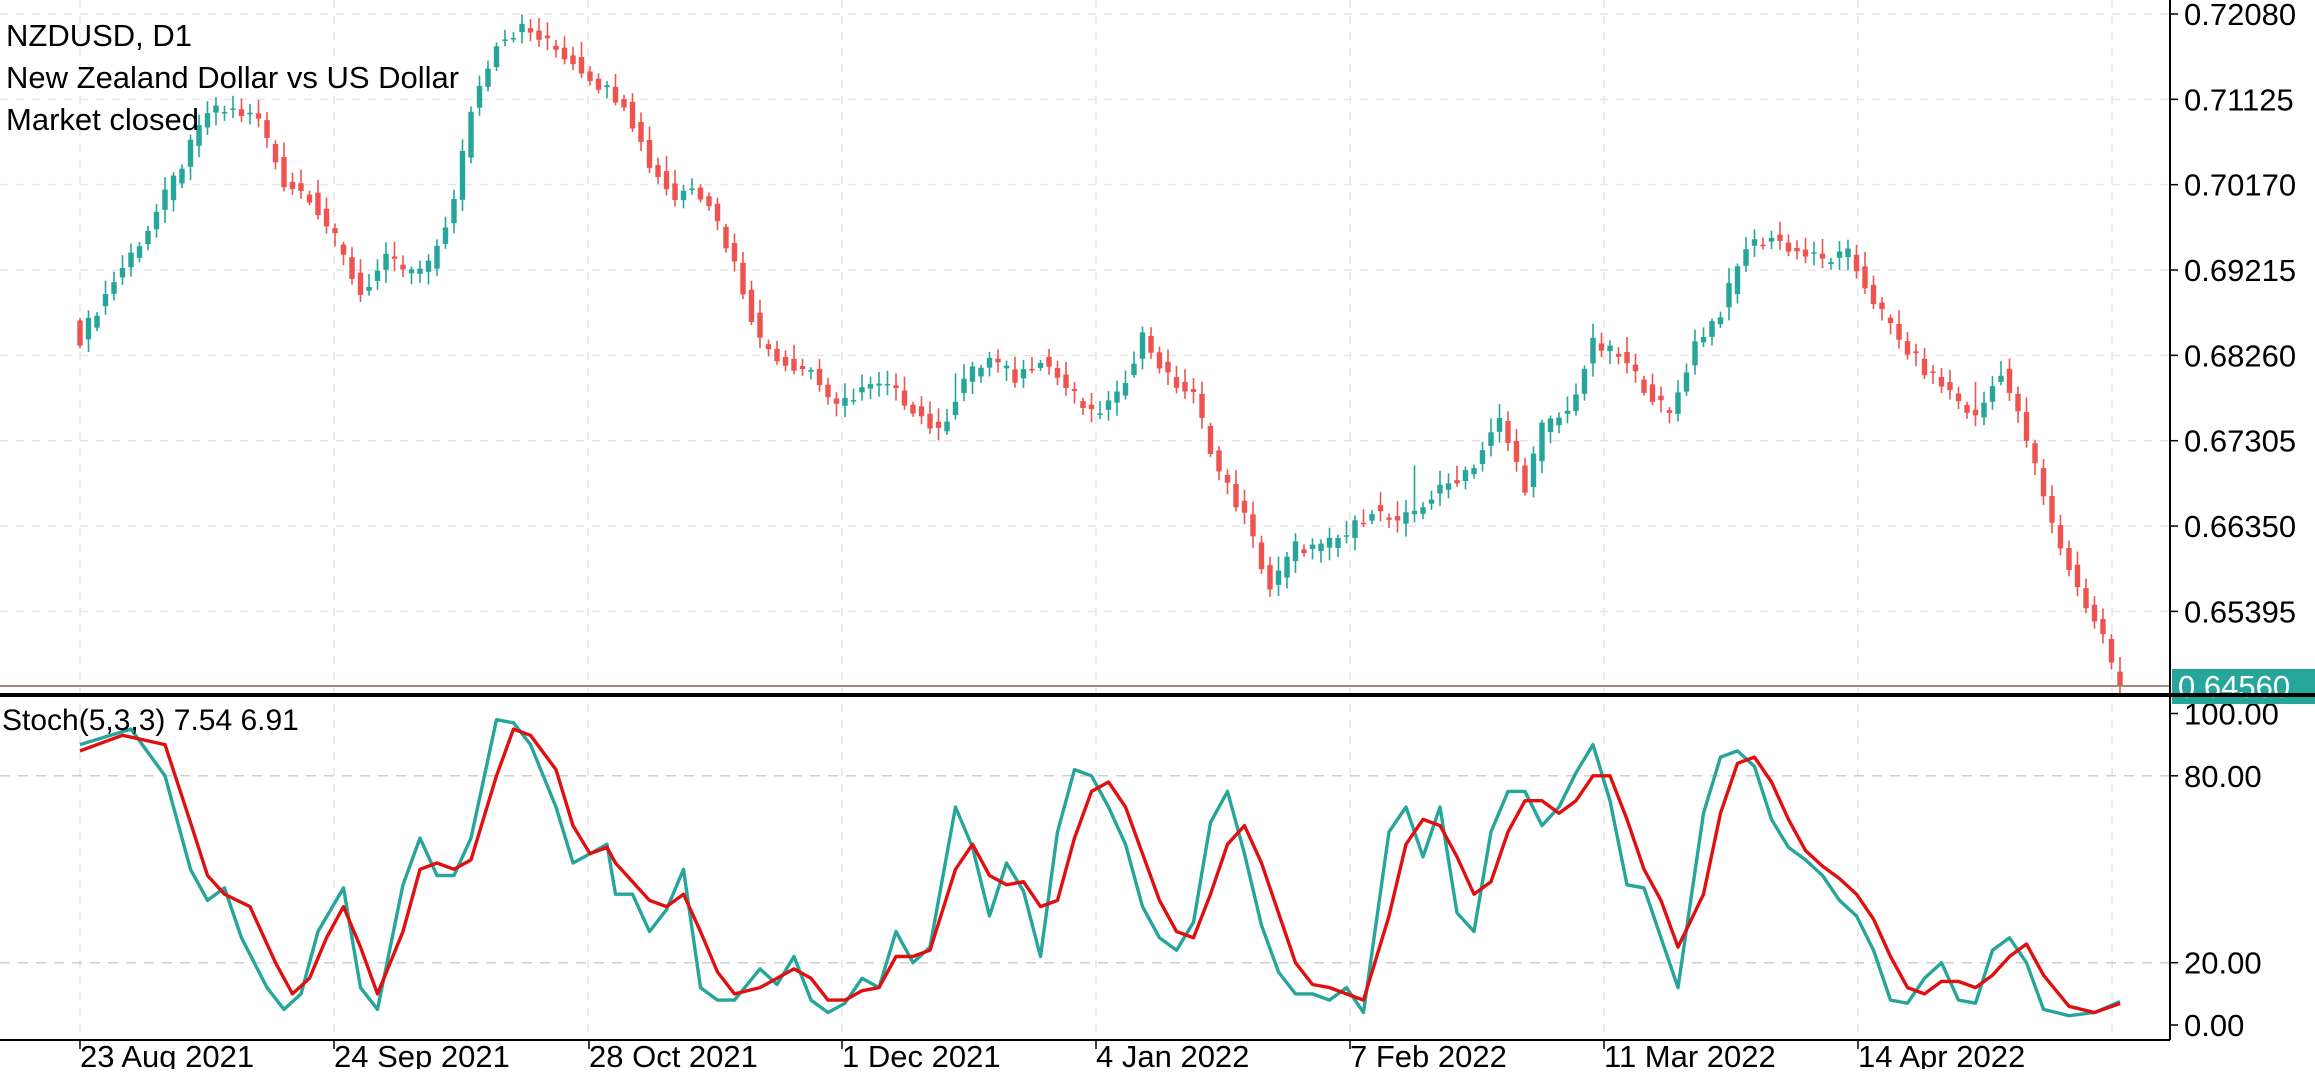 The image size is (2315, 1074). What do you see at coordinates (673, 1054) in the screenshot?
I see `time-label: 28 Oct 2021` at bounding box center [673, 1054].